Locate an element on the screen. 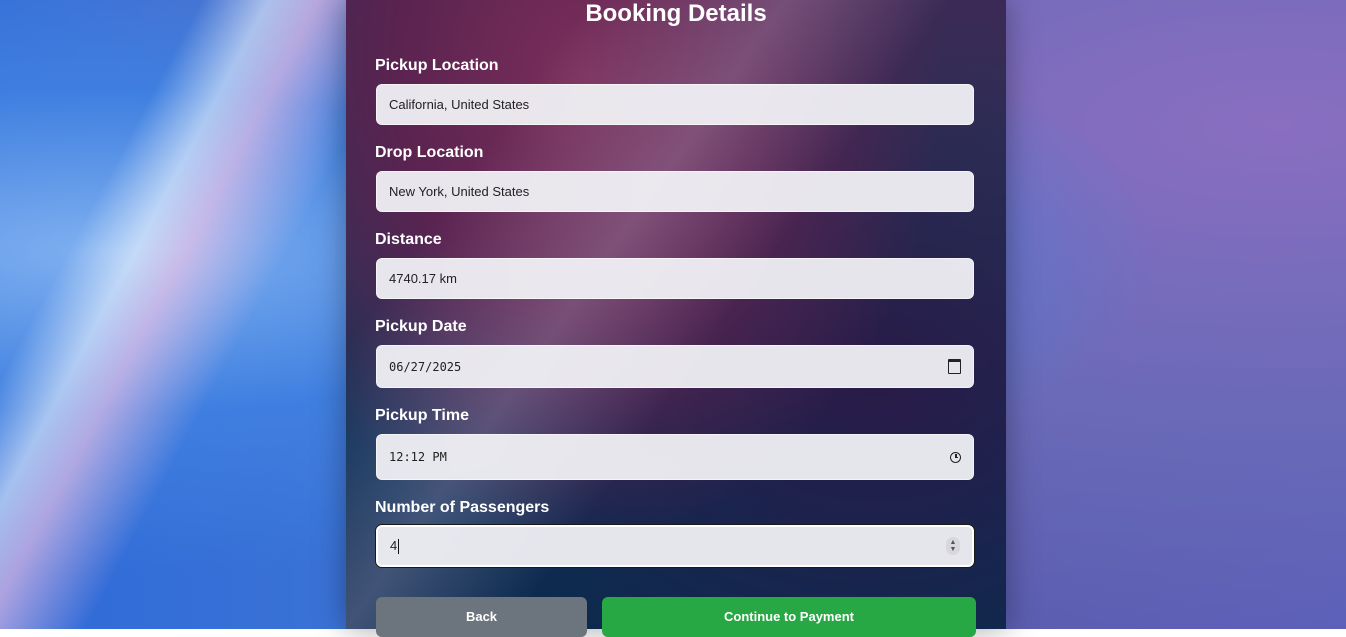 This screenshot has width=1346, height=637. clock-icon is located at coordinates (955, 457).